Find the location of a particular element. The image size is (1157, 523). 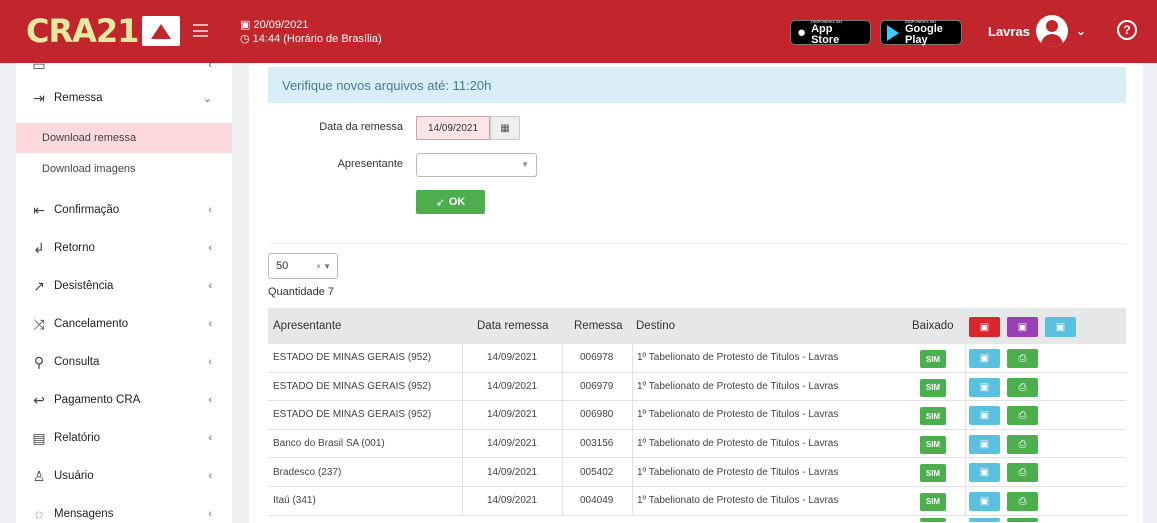

sidebar-subitem-label: Download remessa is located at coordinates (89, 138).